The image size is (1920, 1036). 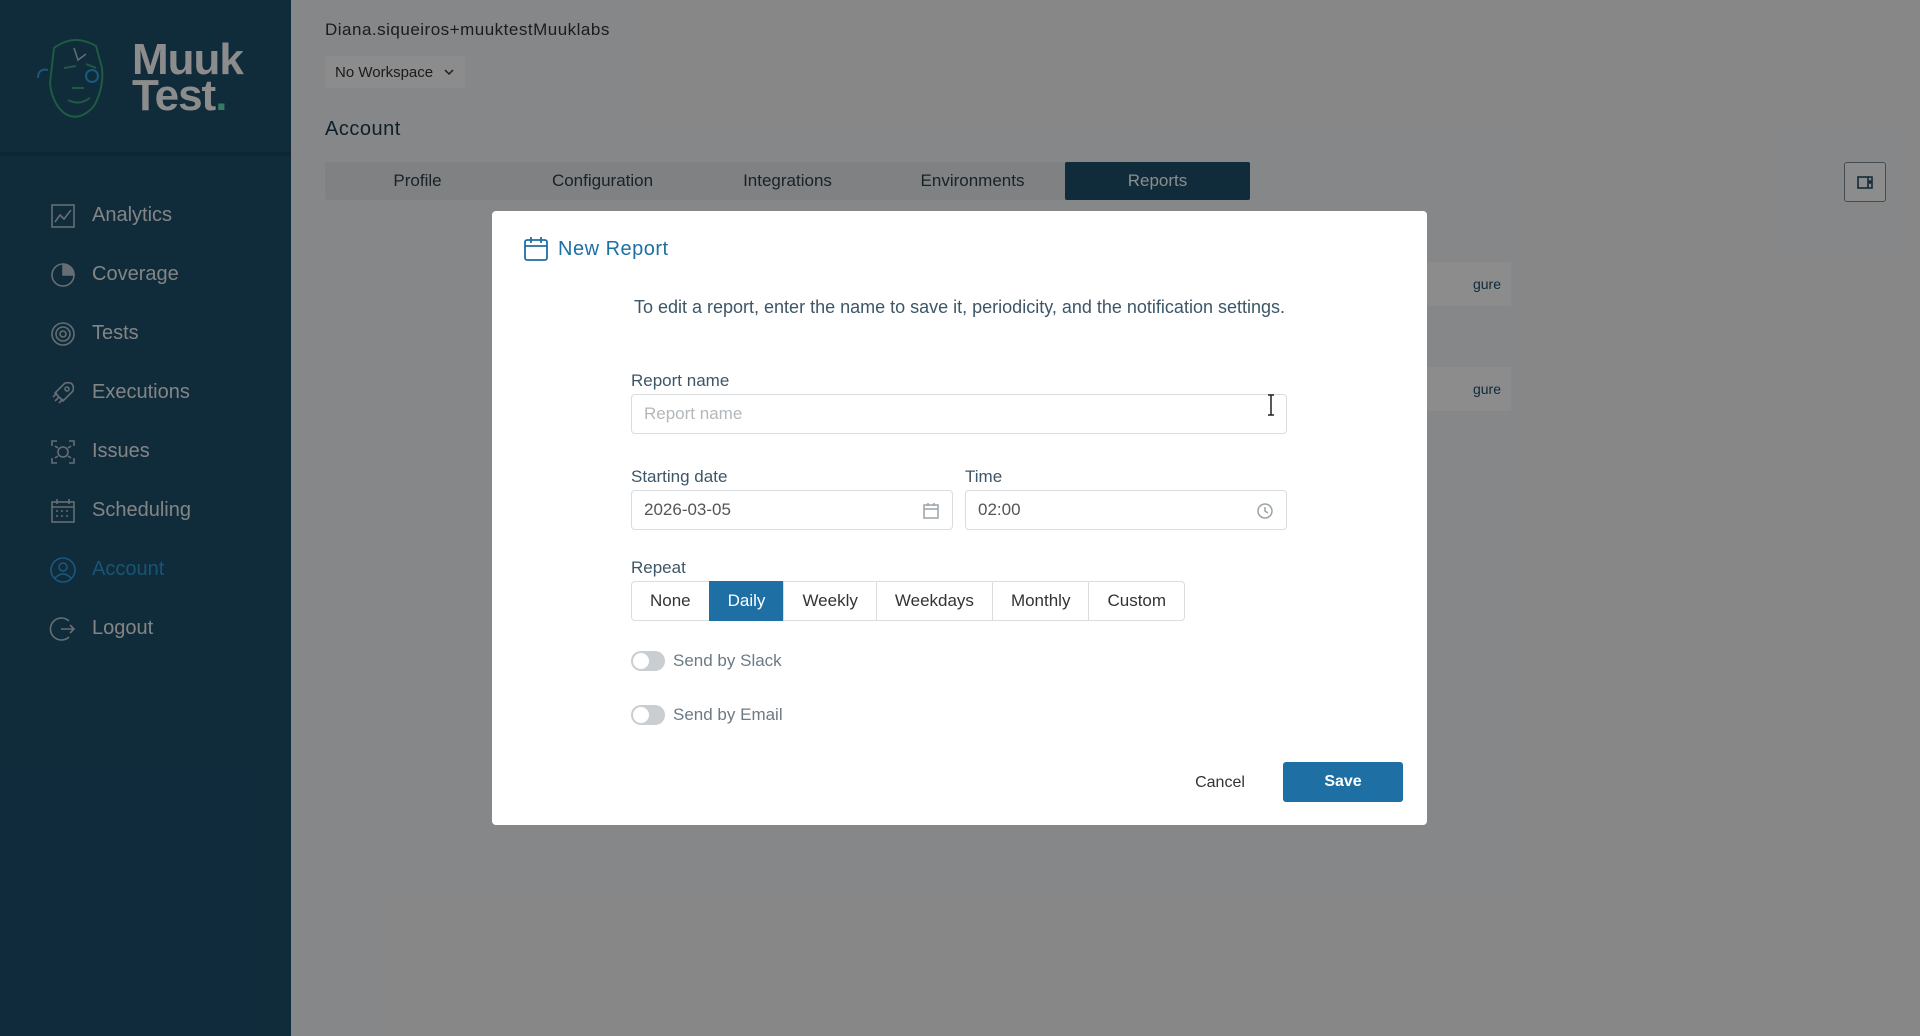 I want to click on repeat-label: Repeat, so click(x=658, y=567).